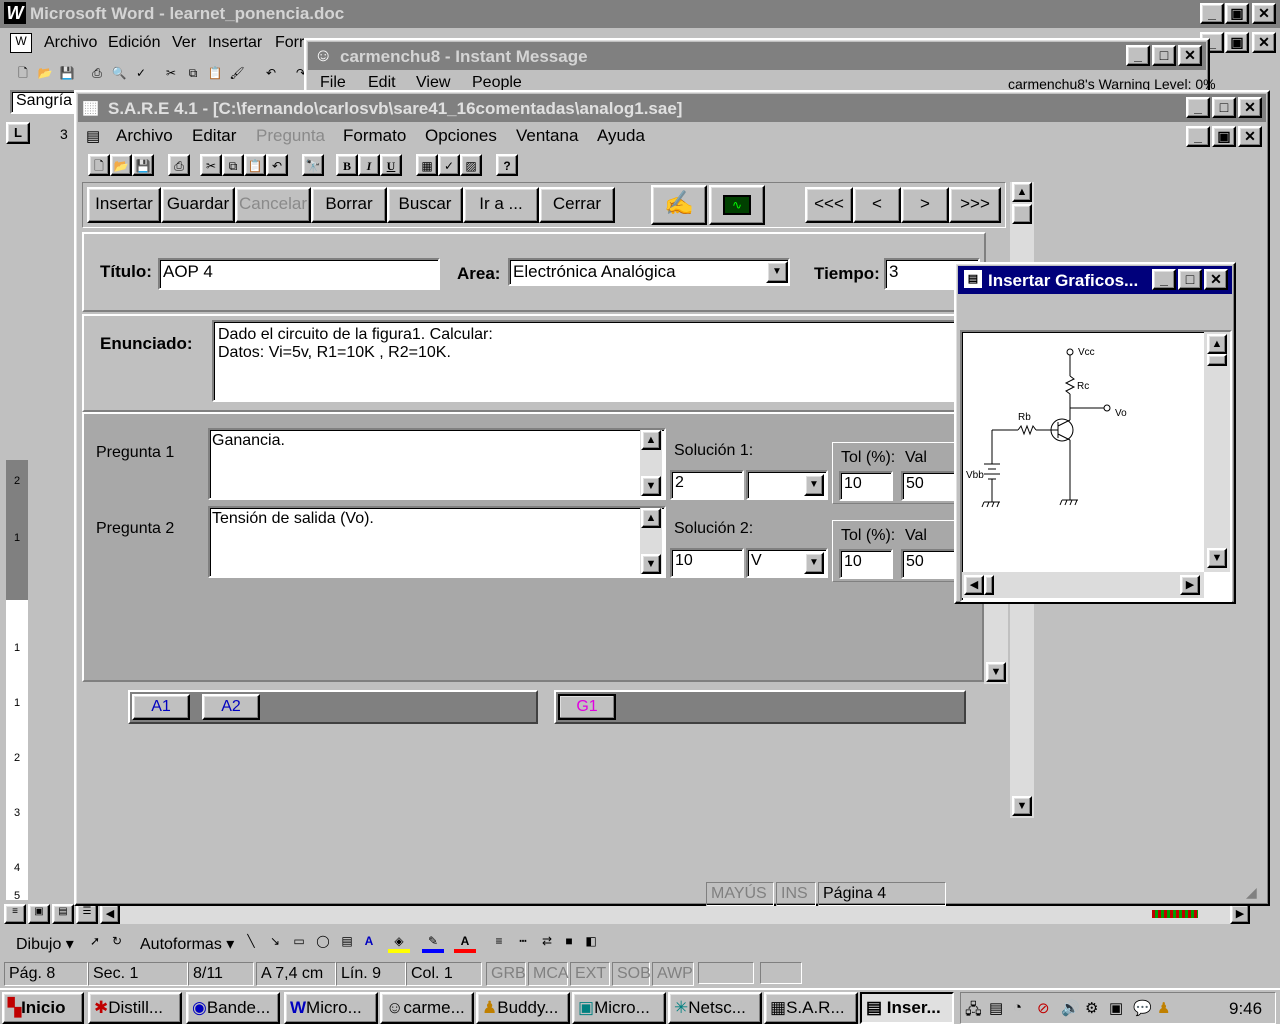 The image size is (1280, 1024). What do you see at coordinates (171, 74) in the screenshot?
I see `cut-icon: ✂` at bounding box center [171, 74].